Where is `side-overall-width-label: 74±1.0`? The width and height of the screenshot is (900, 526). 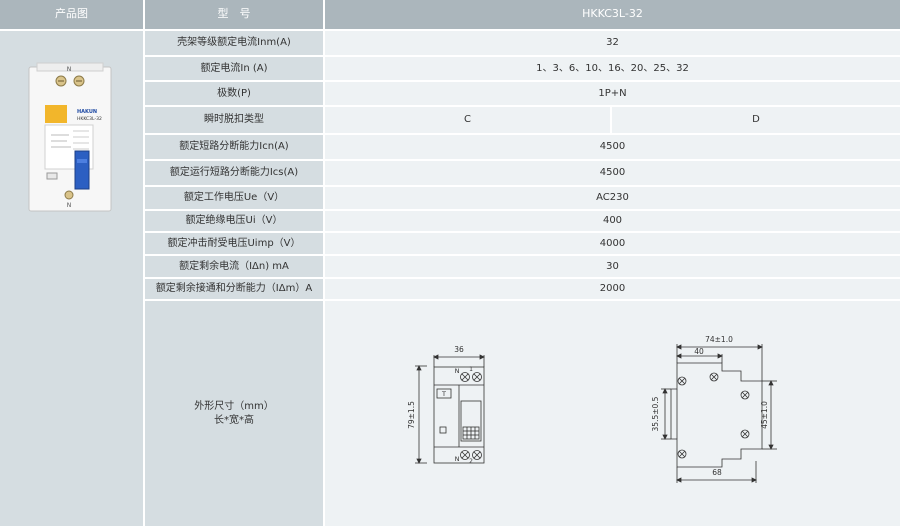 side-overall-width-label: 74±1.0 is located at coordinates (719, 339).